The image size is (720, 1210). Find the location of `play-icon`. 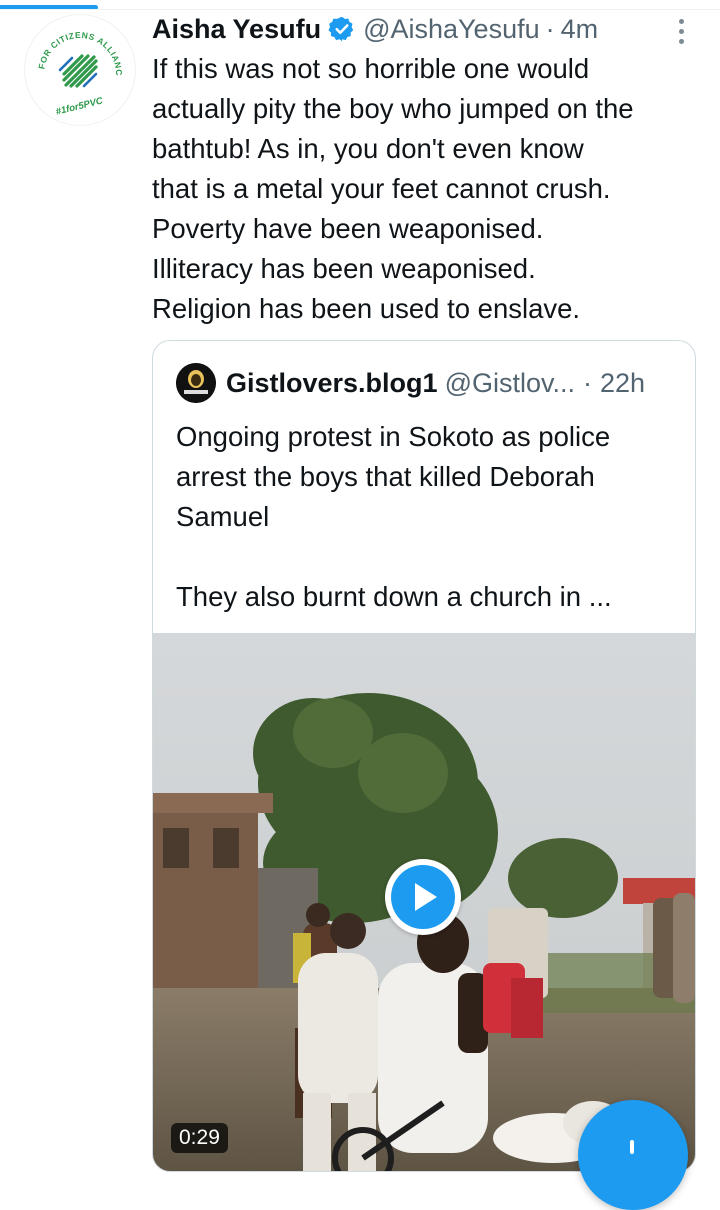

play-icon is located at coordinates (423, 897).